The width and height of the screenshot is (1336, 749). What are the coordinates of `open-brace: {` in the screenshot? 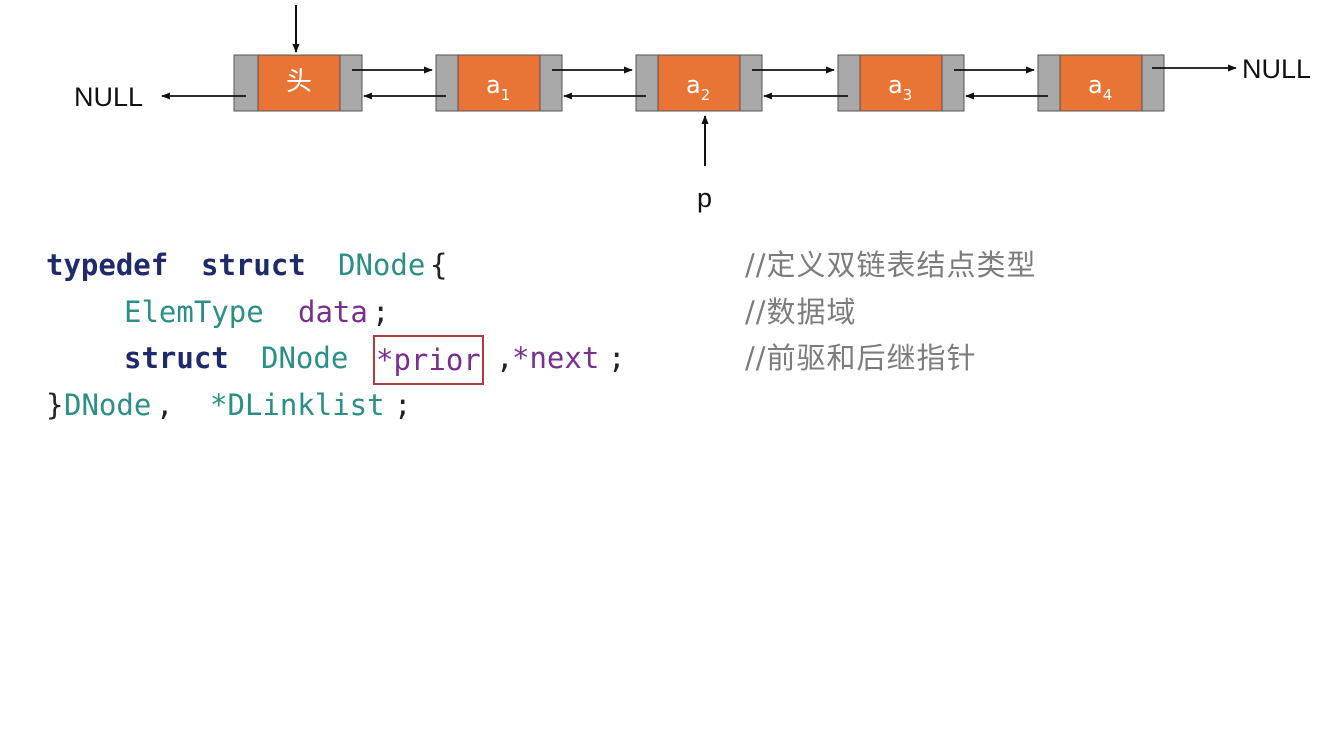 It's located at (439, 265).